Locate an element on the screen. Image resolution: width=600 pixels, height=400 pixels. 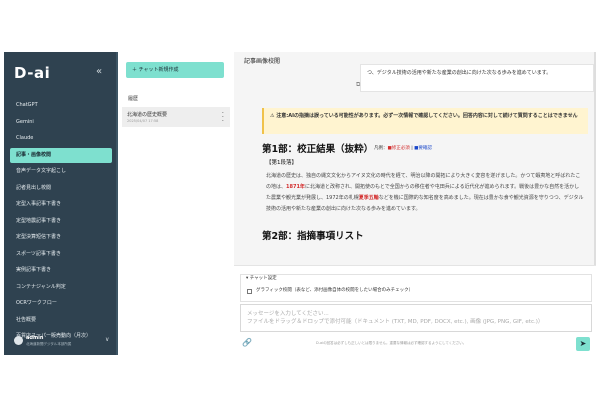
section-heading-results: 第1部：校正結果（抜粋） is located at coordinates (318, 149).